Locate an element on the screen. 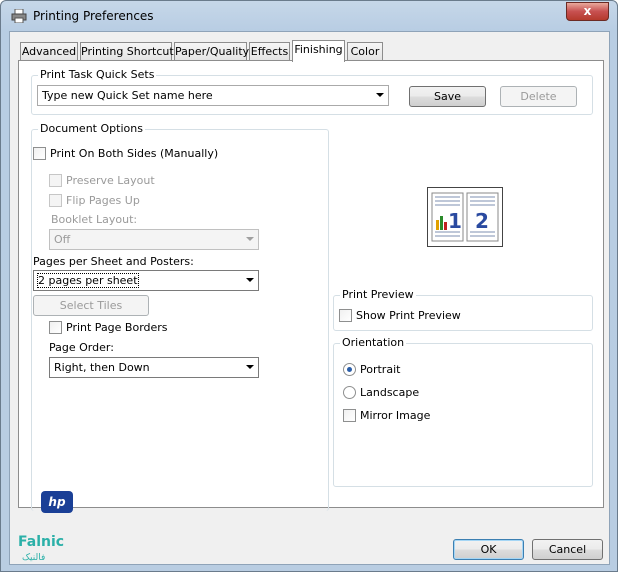 This screenshot has width=620, height=576. page-order-label: Page Order: is located at coordinates (81, 347).